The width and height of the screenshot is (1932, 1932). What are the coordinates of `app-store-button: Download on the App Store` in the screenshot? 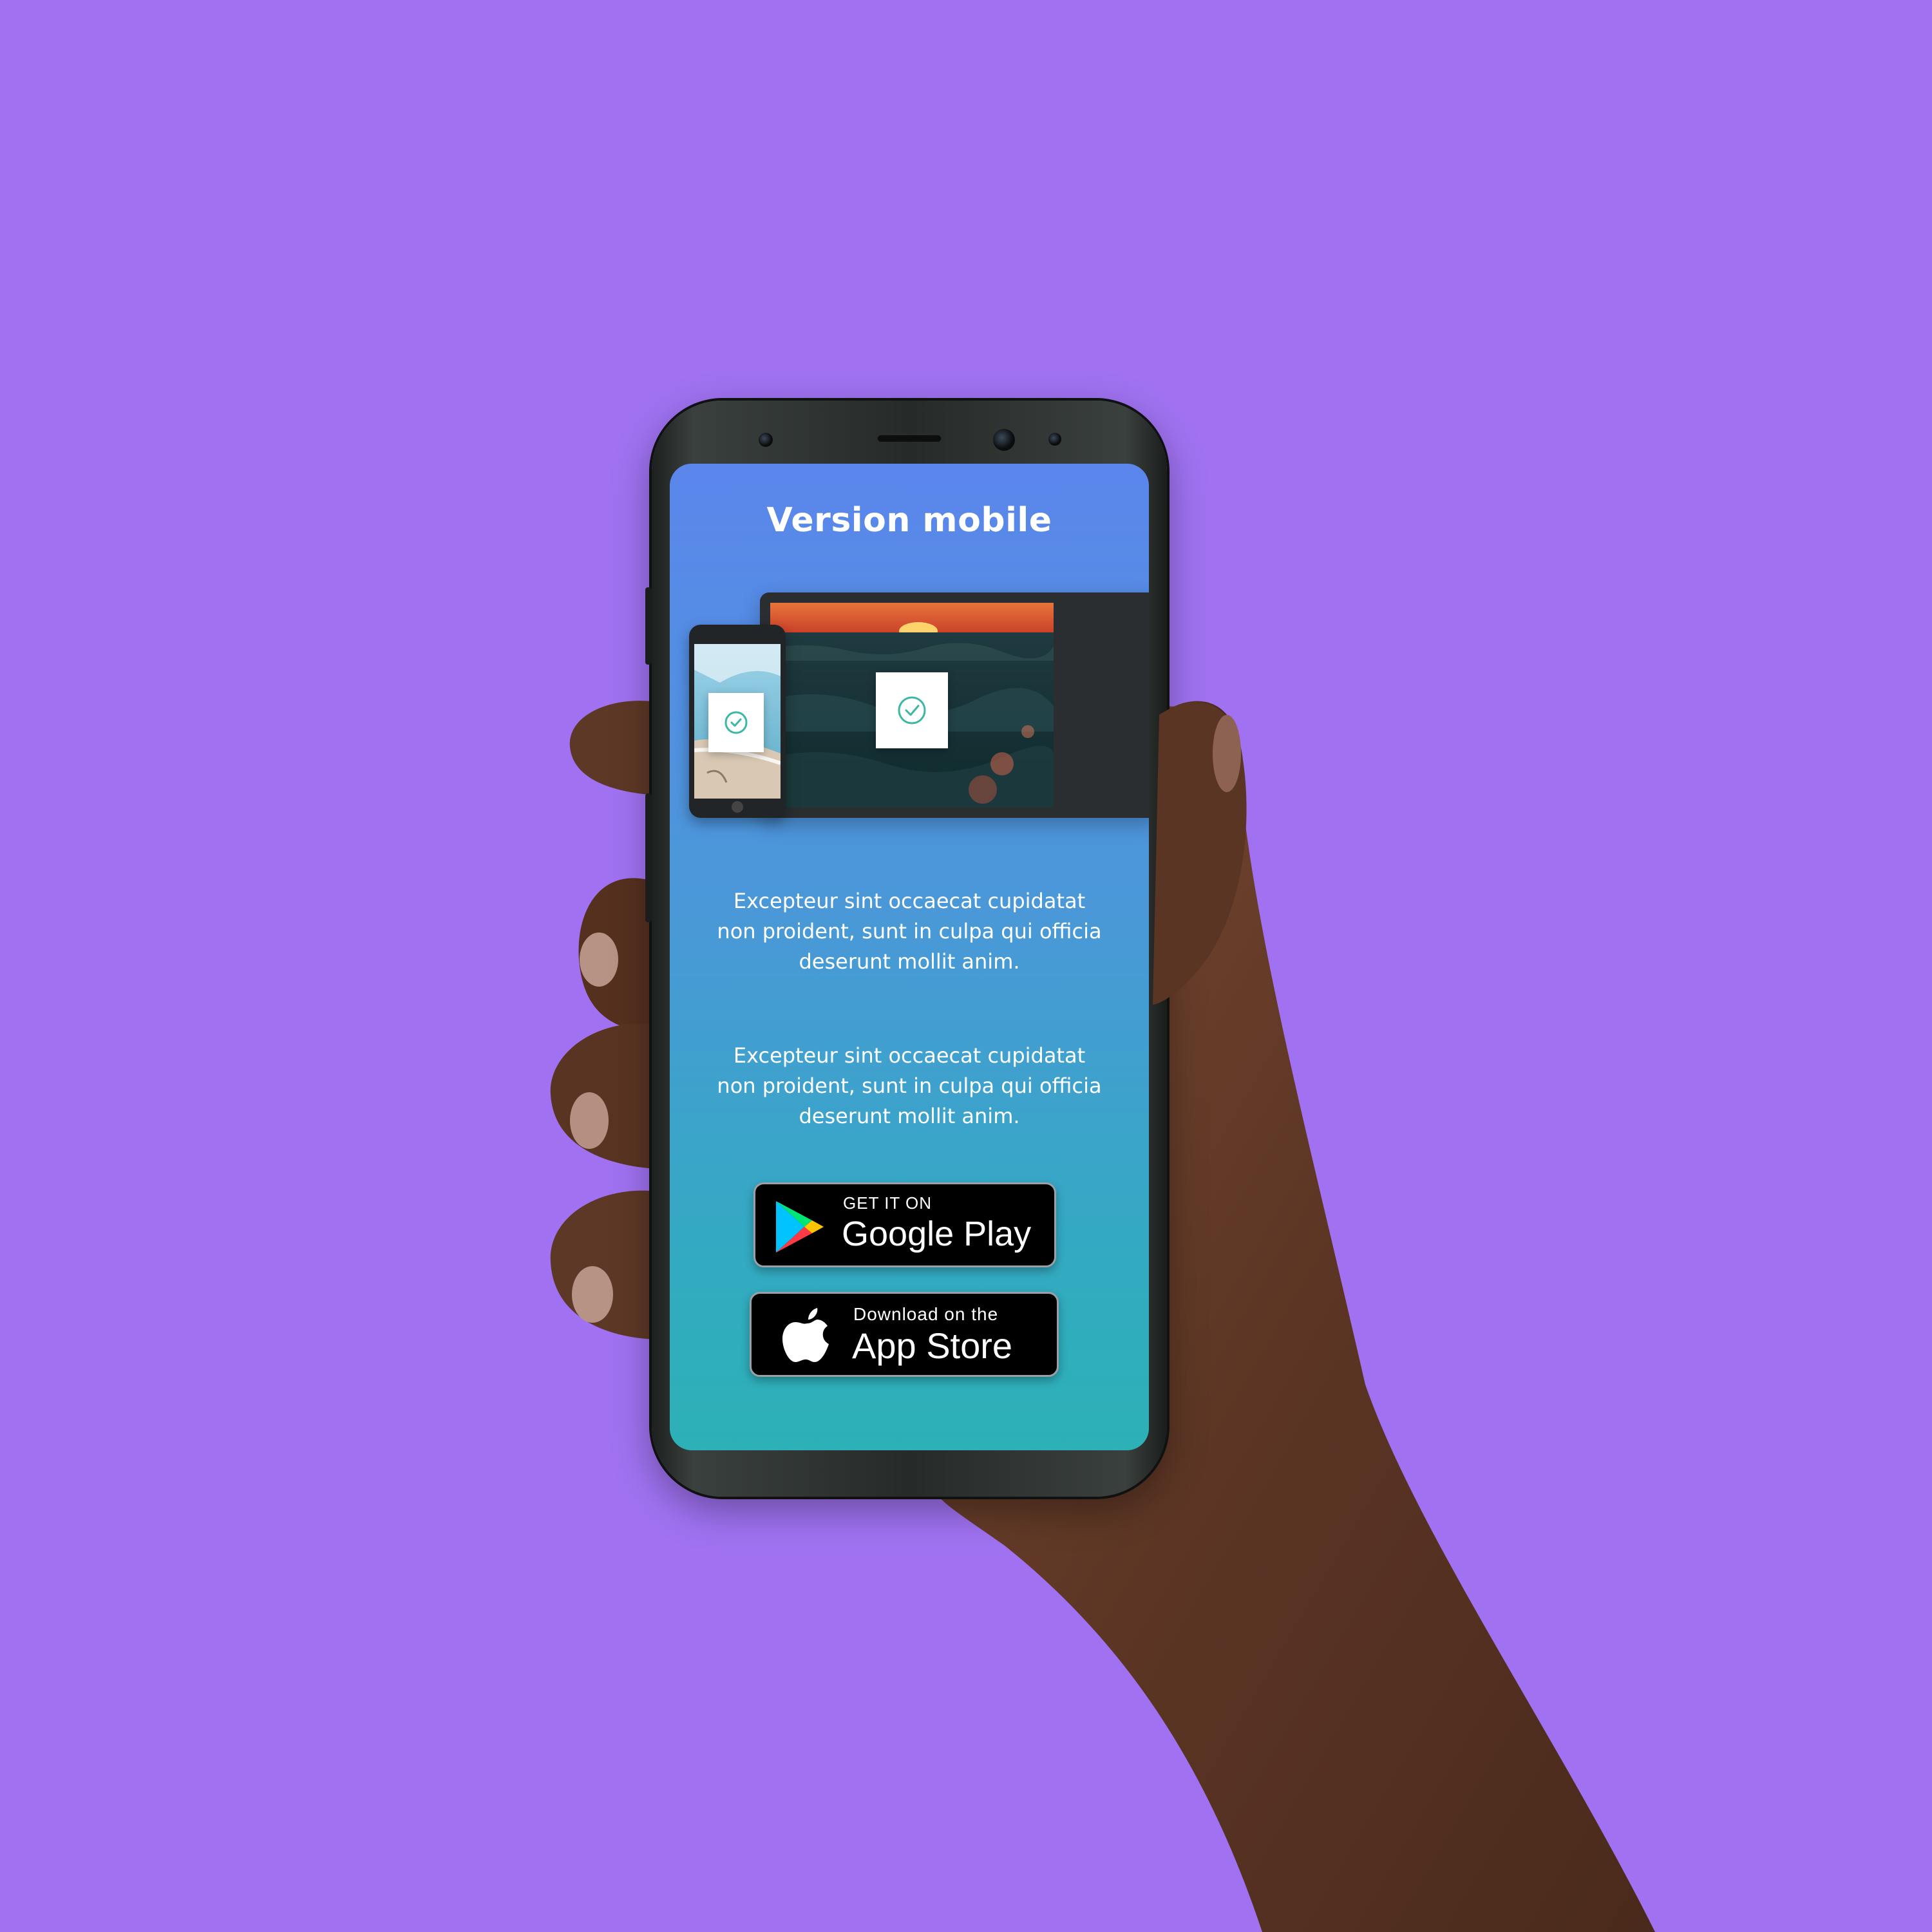 It's located at (905, 1335).